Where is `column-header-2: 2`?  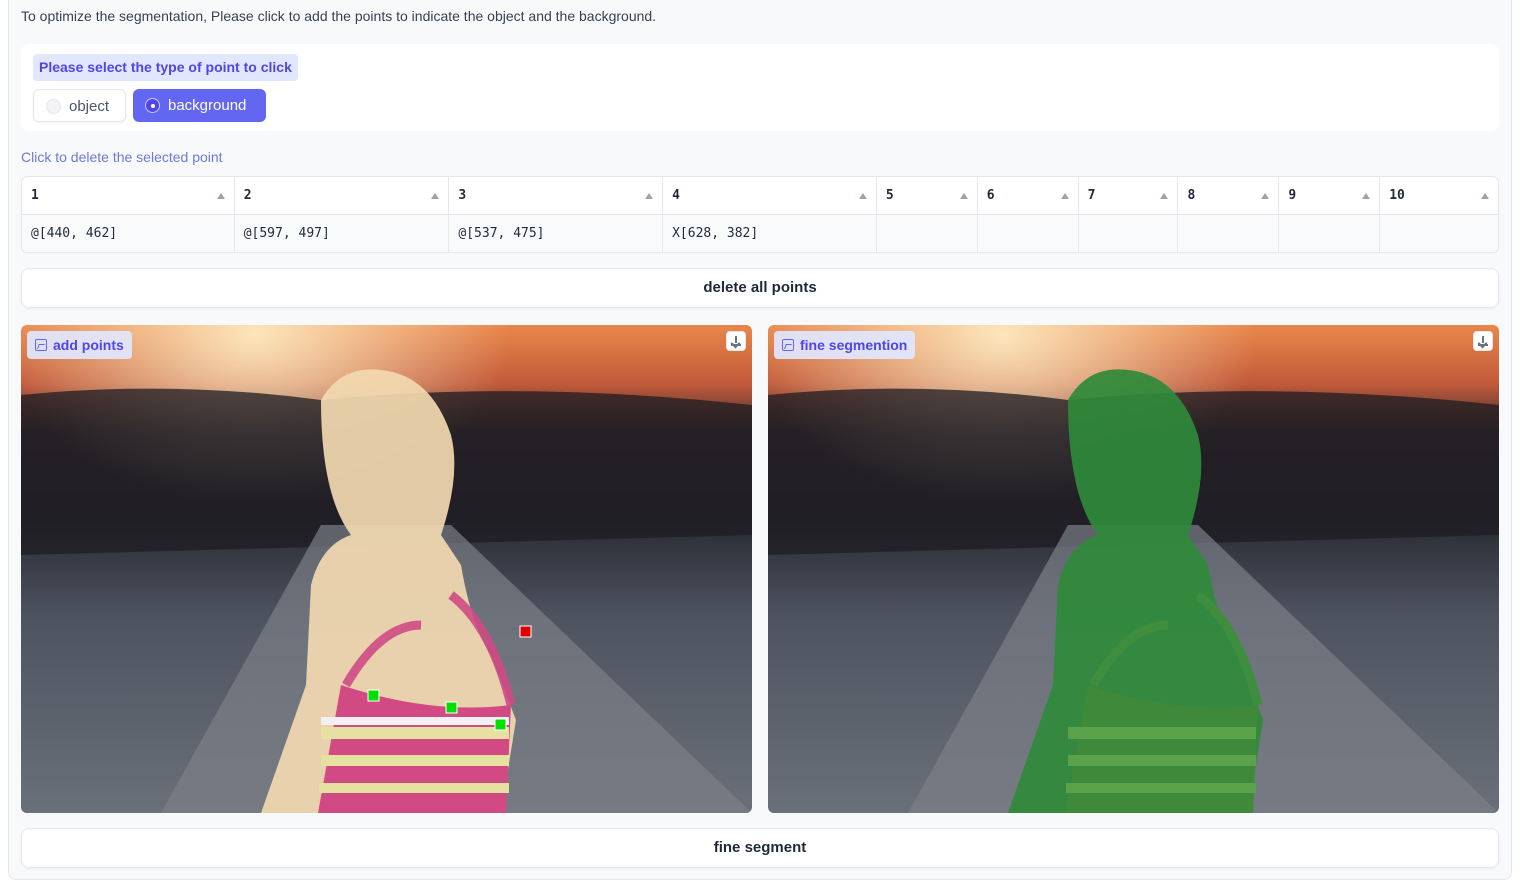
column-header-2: 2 is located at coordinates (342, 195).